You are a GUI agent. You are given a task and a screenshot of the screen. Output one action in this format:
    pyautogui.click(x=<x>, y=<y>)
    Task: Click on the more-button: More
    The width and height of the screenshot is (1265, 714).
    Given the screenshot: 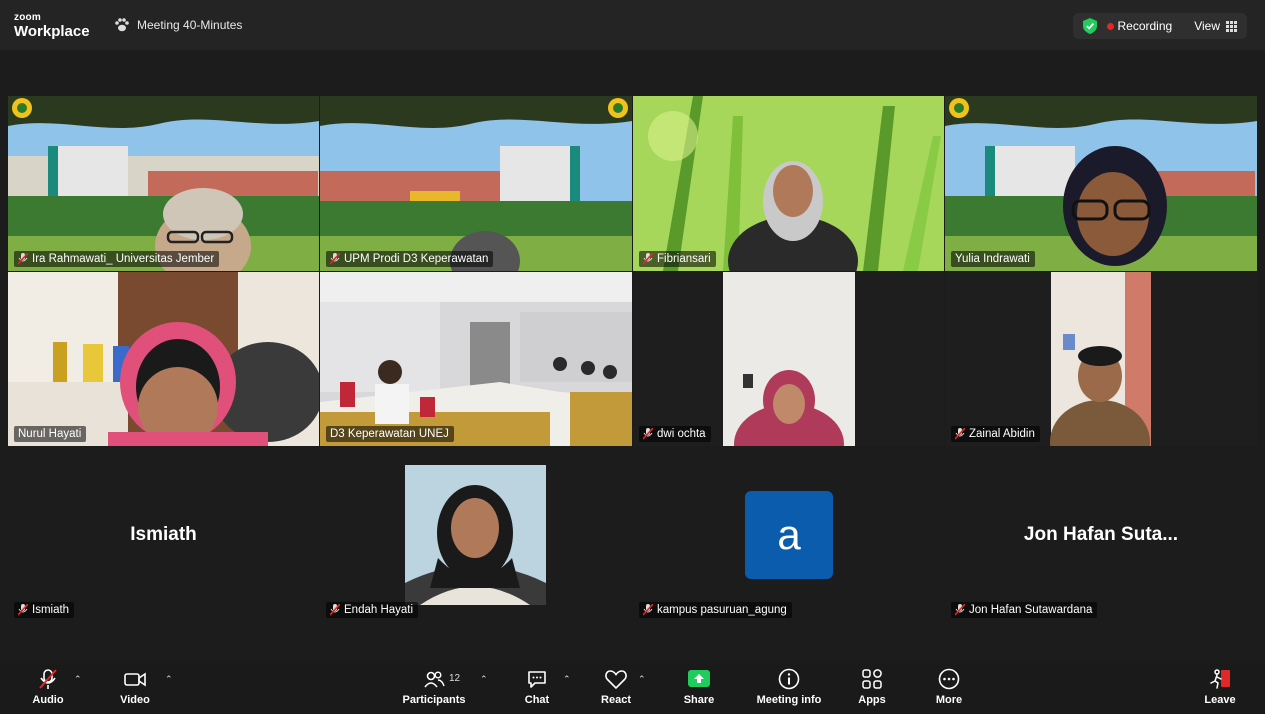 What is the action you would take?
    pyautogui.click(x=949, y=687)
    